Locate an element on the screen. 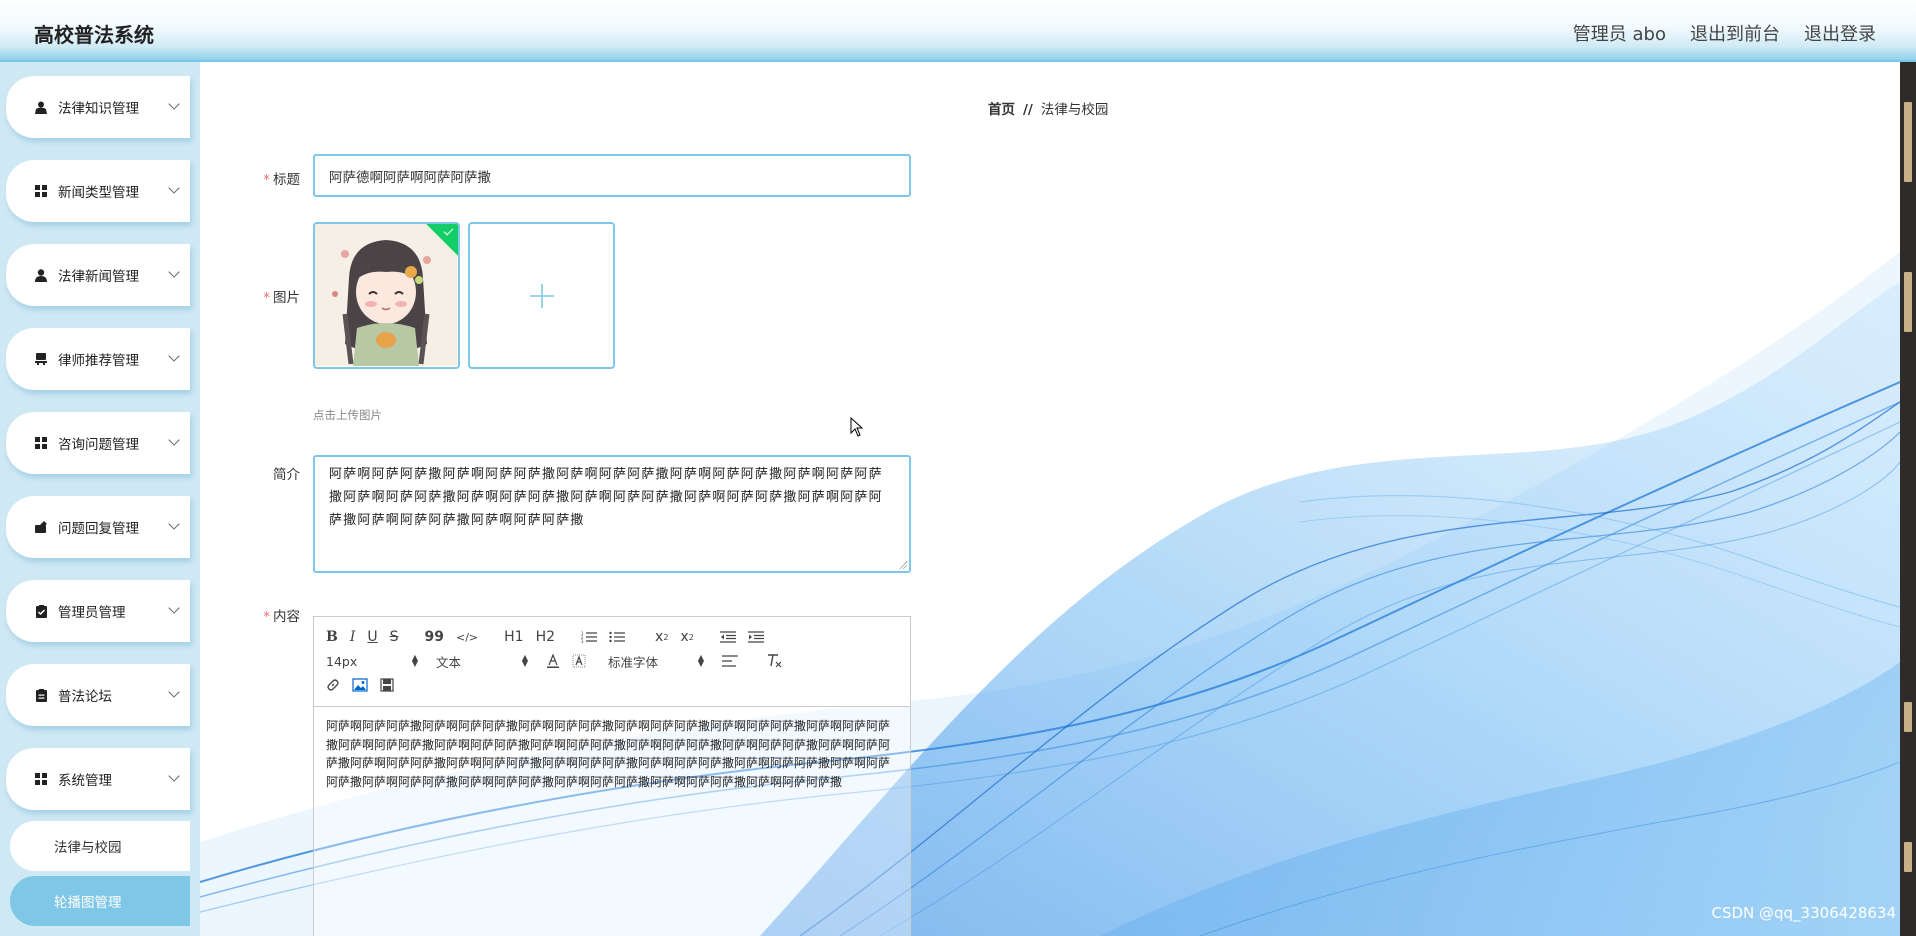 The width and height of the screenshot is (1916, 936). image-icon is located at coordinates (360, 685).